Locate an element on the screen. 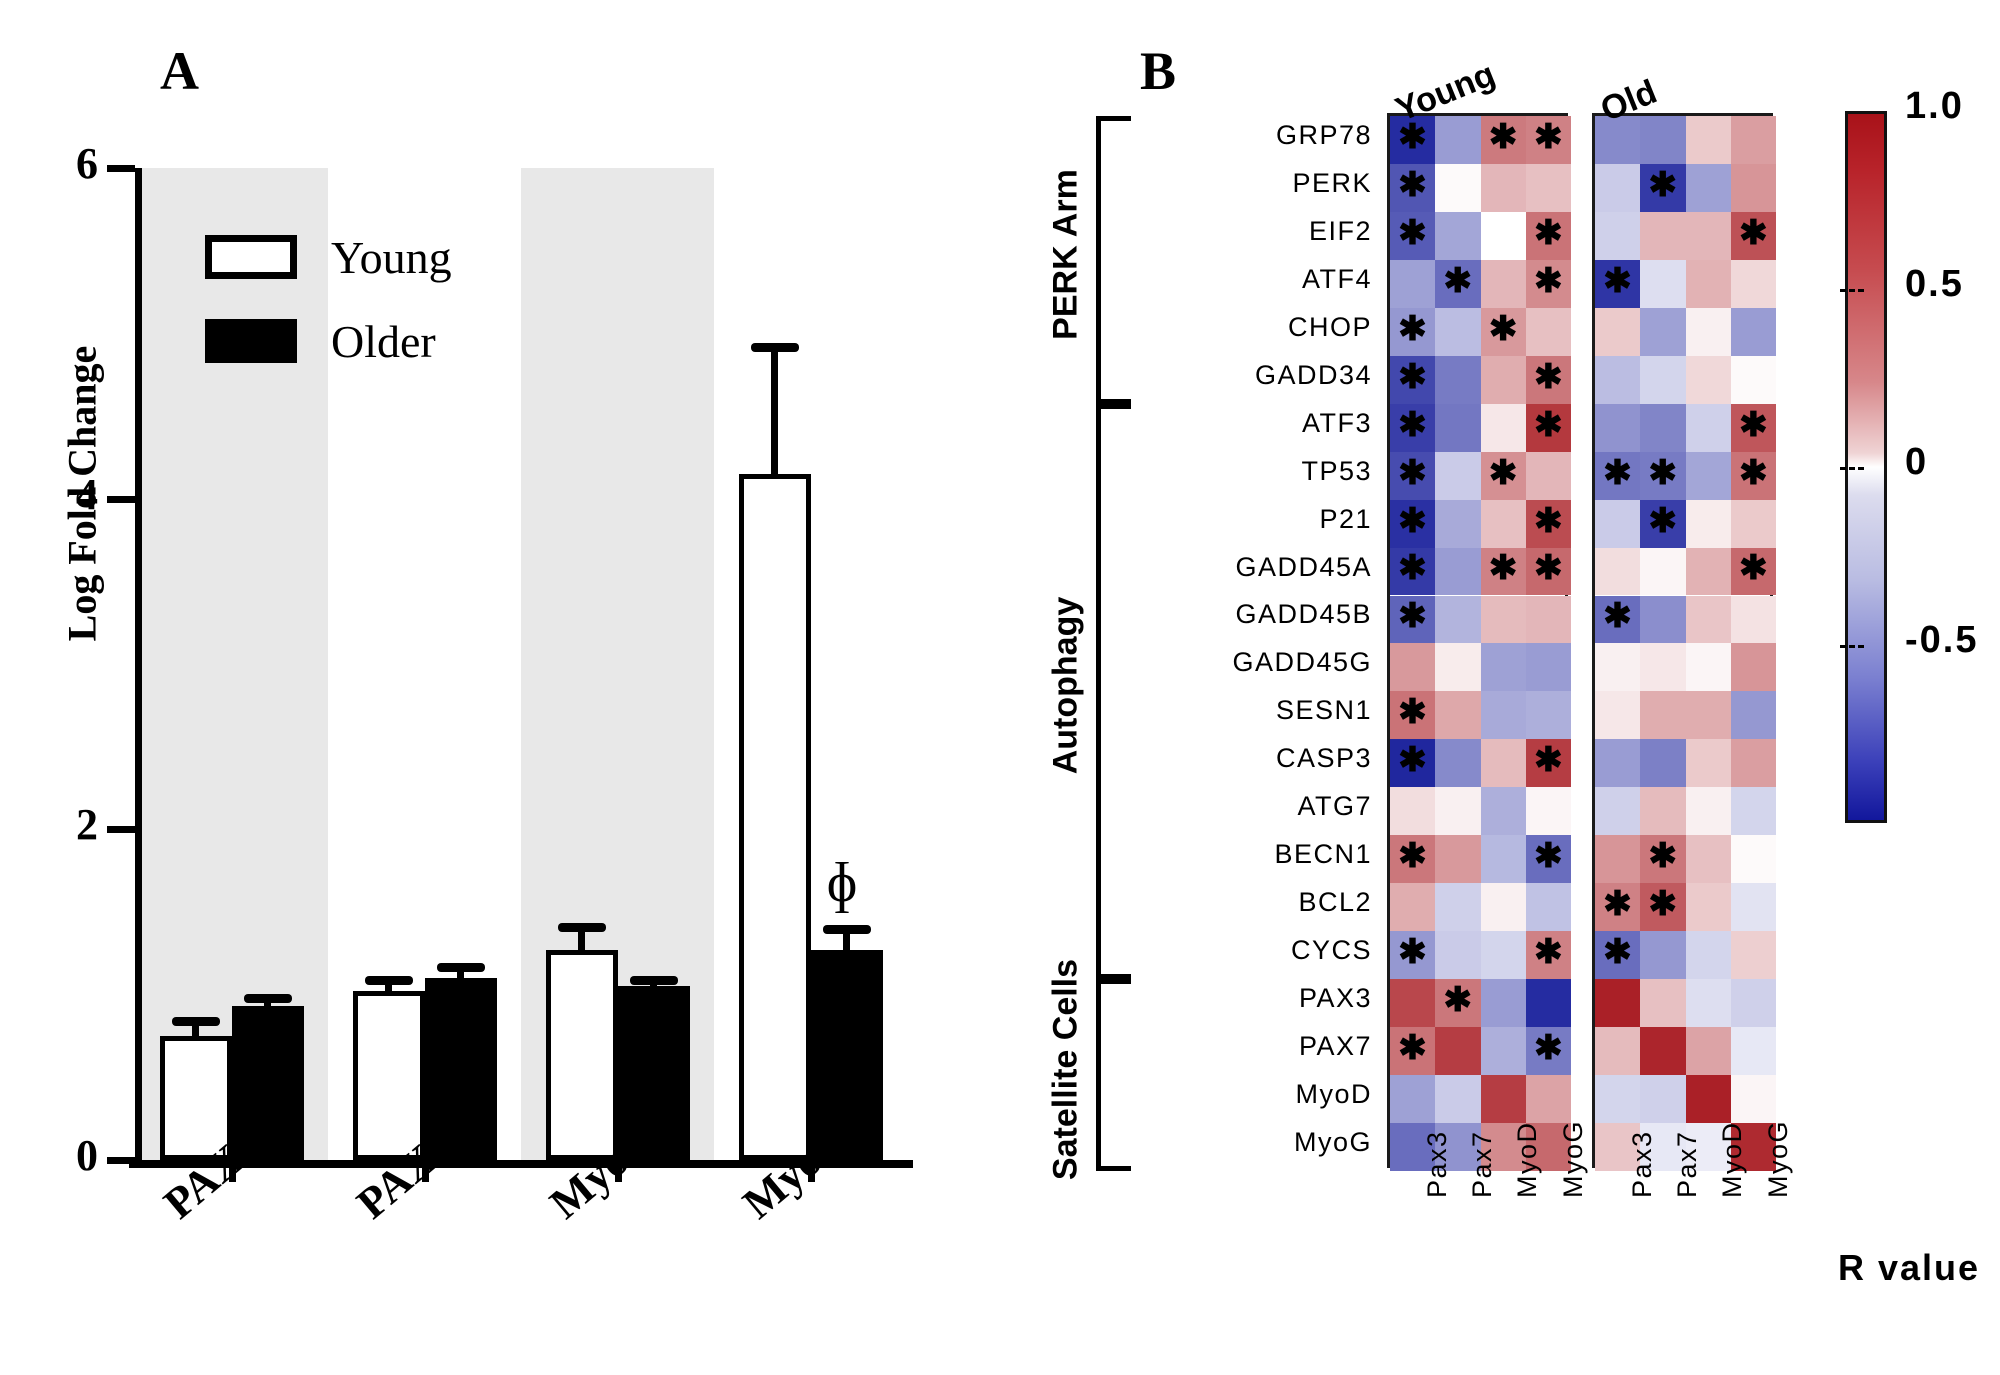  legend: Young Older is located at coordinates (328, 299).